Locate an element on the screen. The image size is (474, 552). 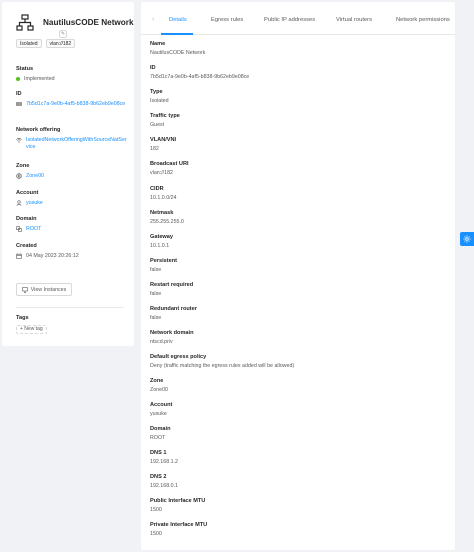
detail-row: DNS 1 192.168.1.2 is located at coordinates (164, 457).